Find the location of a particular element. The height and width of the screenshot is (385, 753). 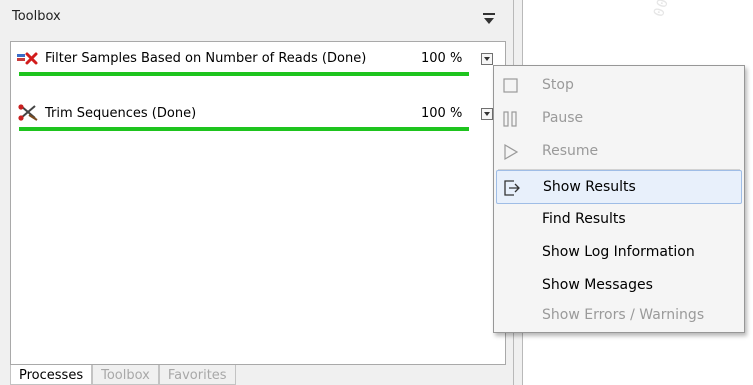

menu-item-resume: Resume is located at coordinates (619, 152).